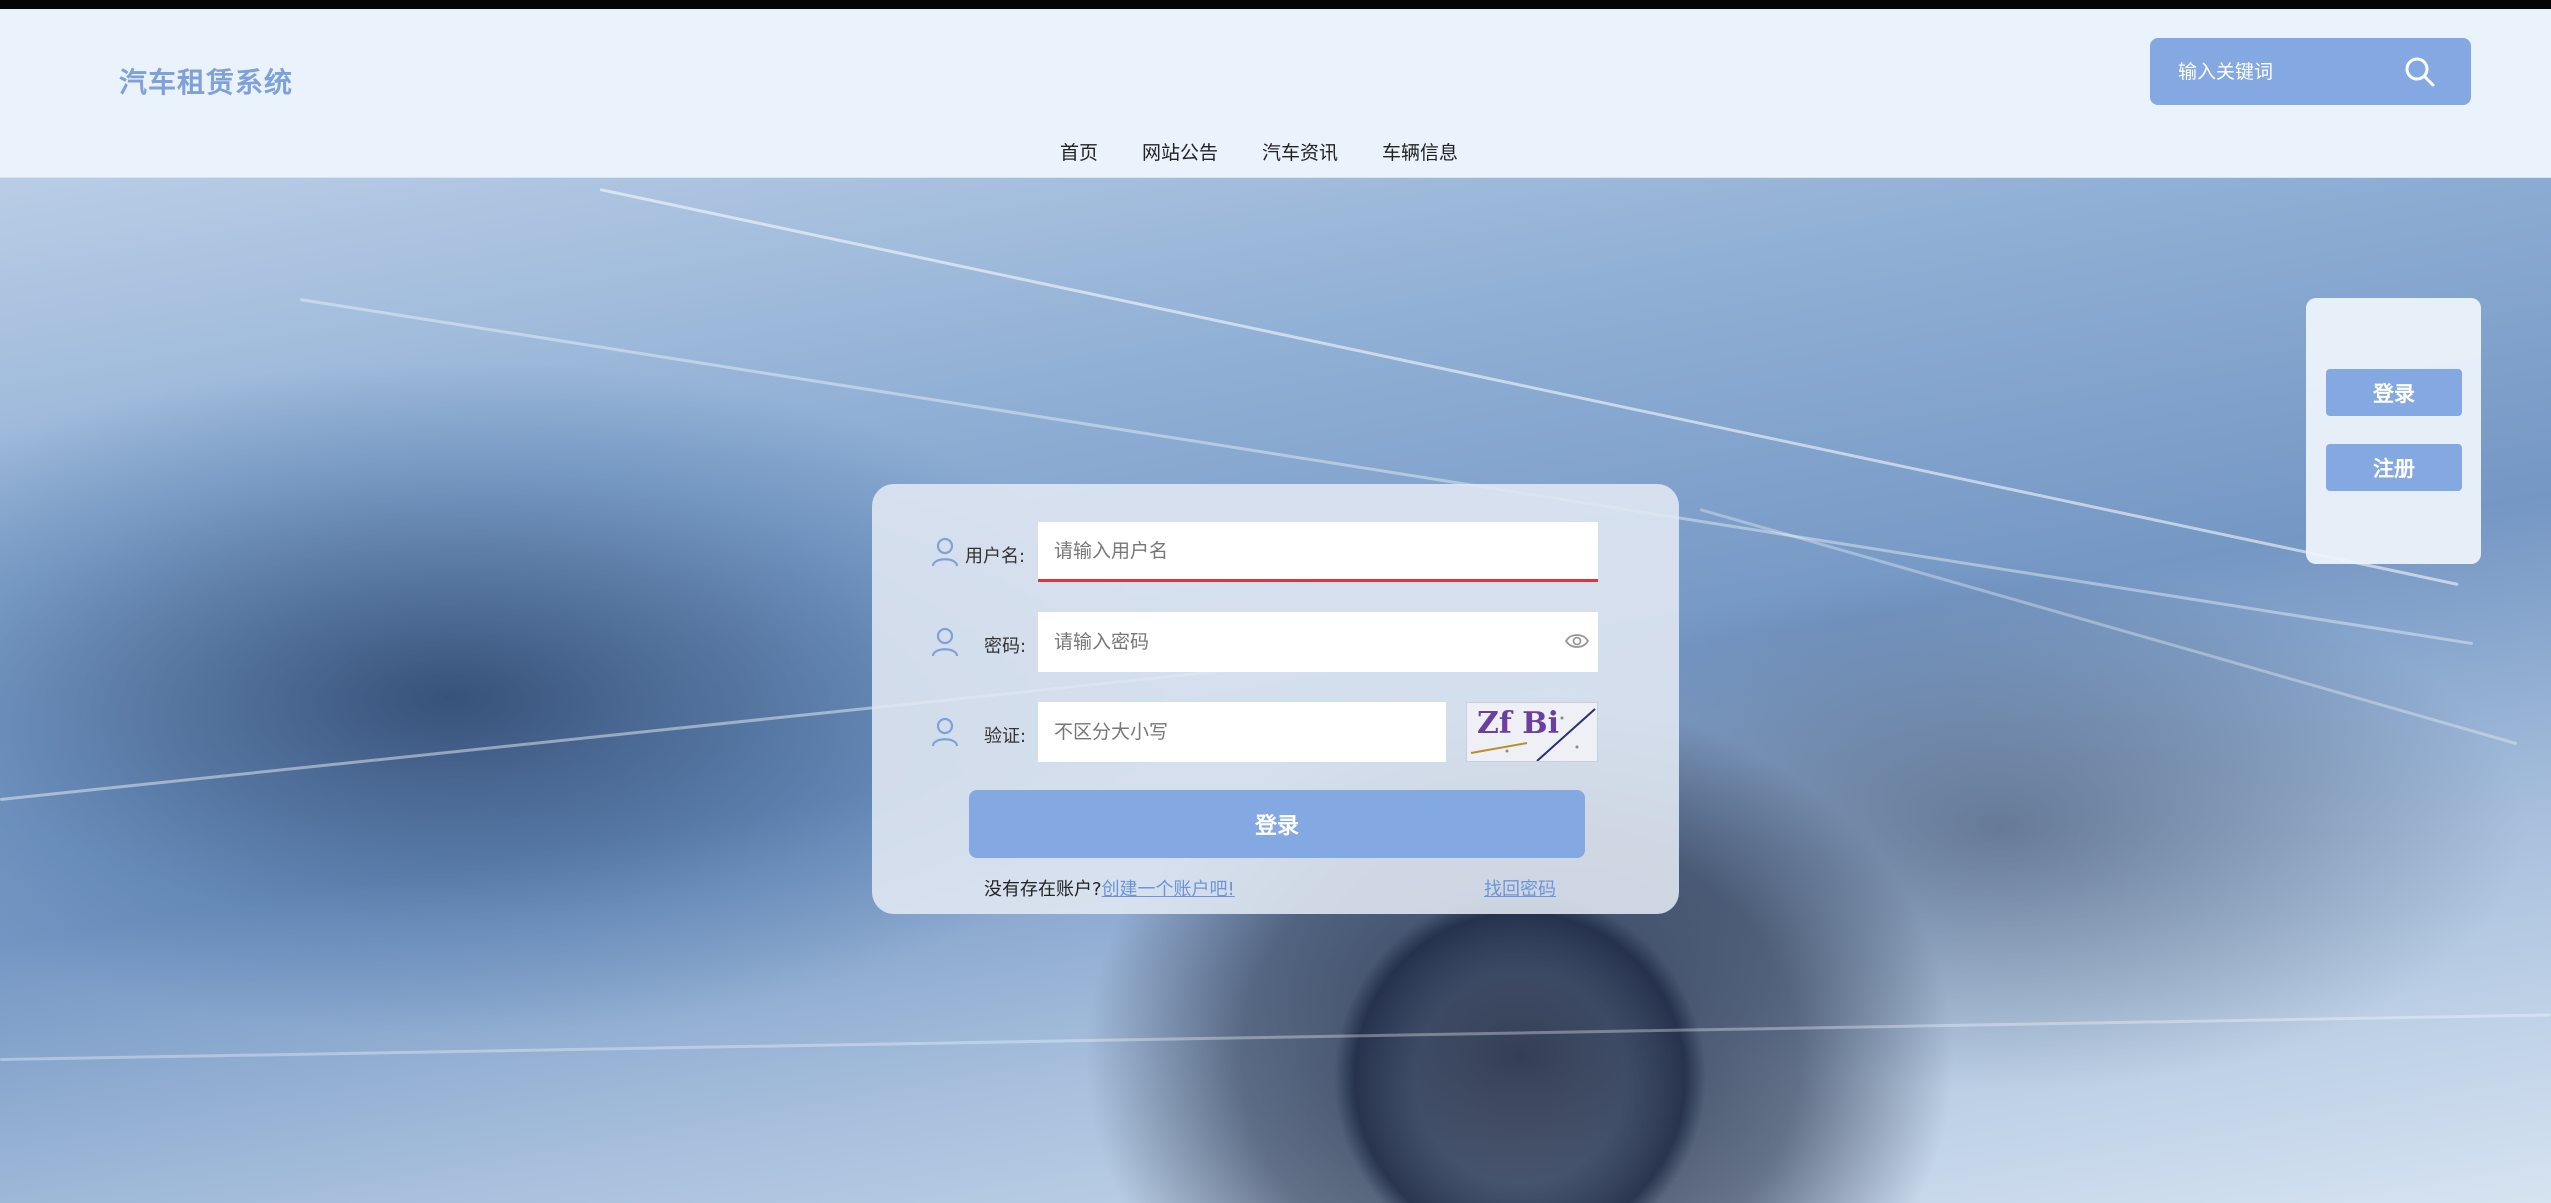 The image size is (2551, 1203). What do you see at coordinates (995, 556) in the screenshot?
I see `username-label: 用户名:` at bounding box center [995, 556].